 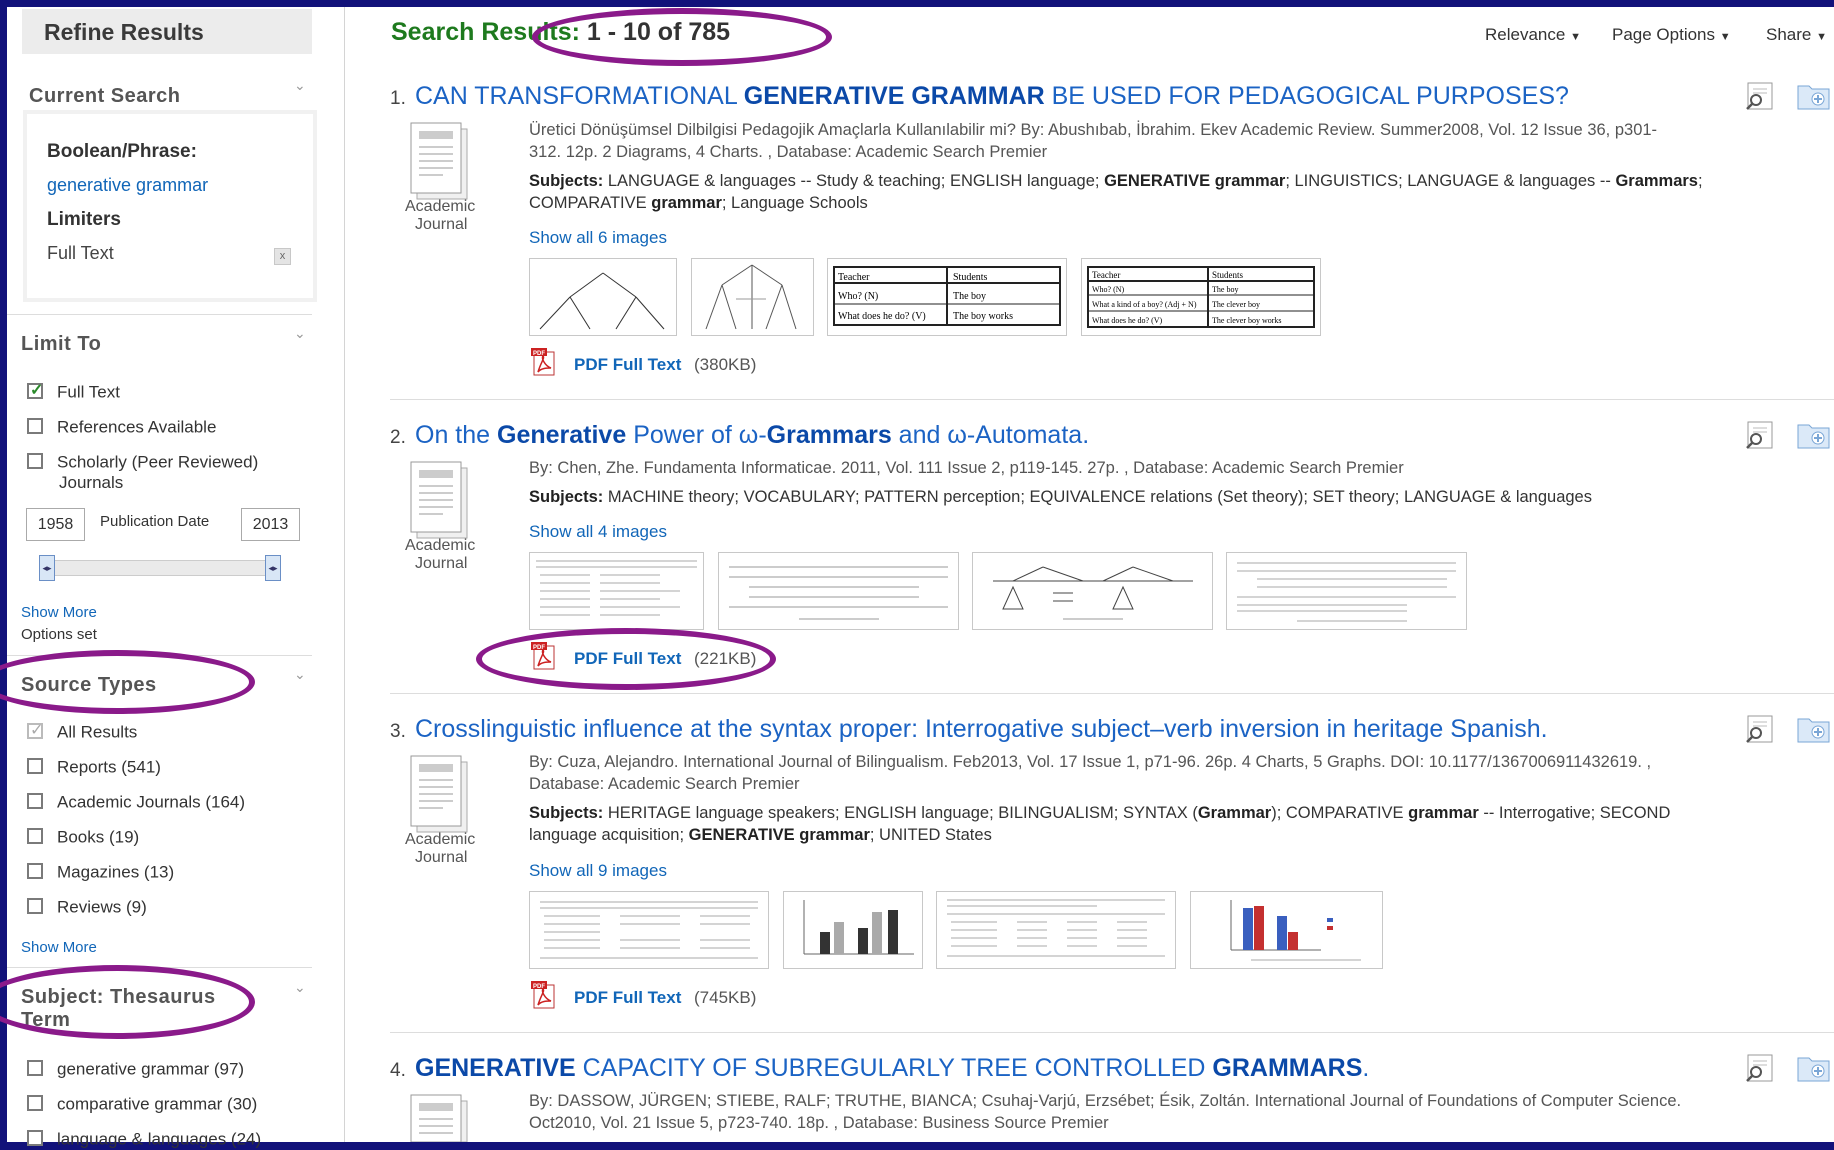 I want to click on source-books-checkbox: Books (19), so click(x=83, y=837).